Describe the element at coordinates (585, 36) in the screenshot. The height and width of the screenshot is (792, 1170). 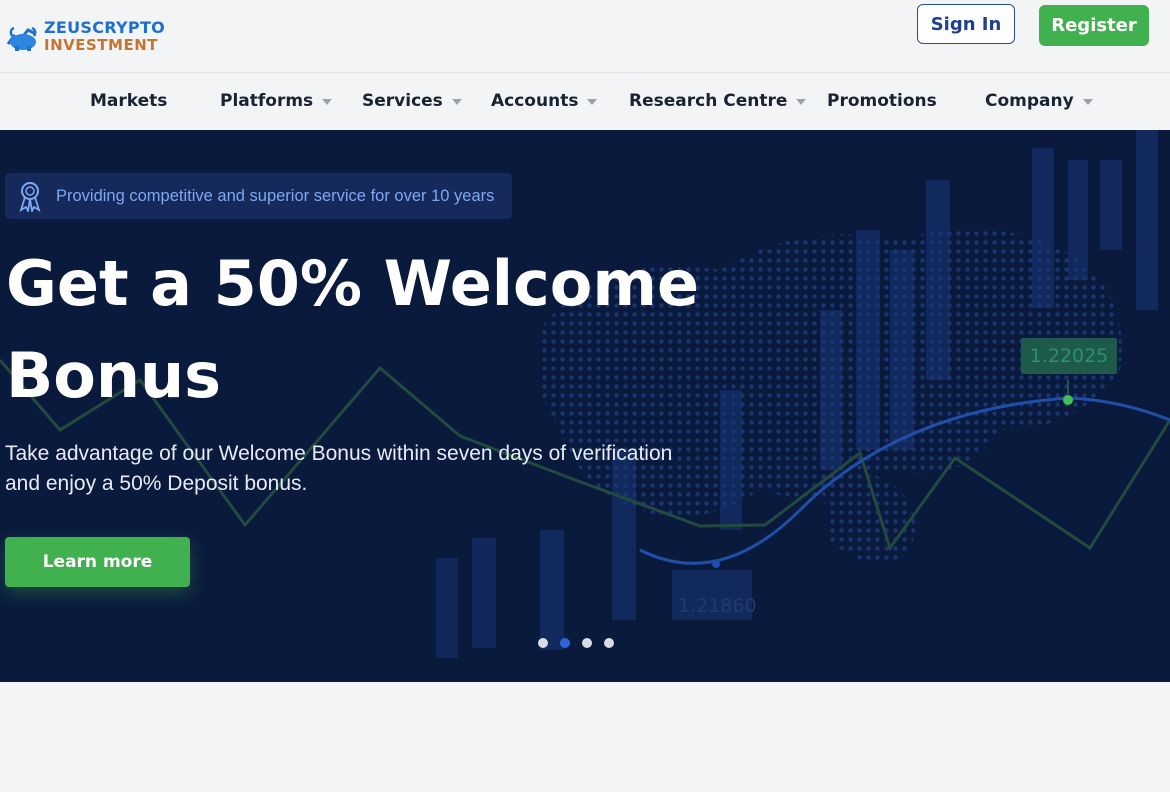
I see `top-header: ZEUSCRYPTO INVESTMENT Sign In Register` at that location.